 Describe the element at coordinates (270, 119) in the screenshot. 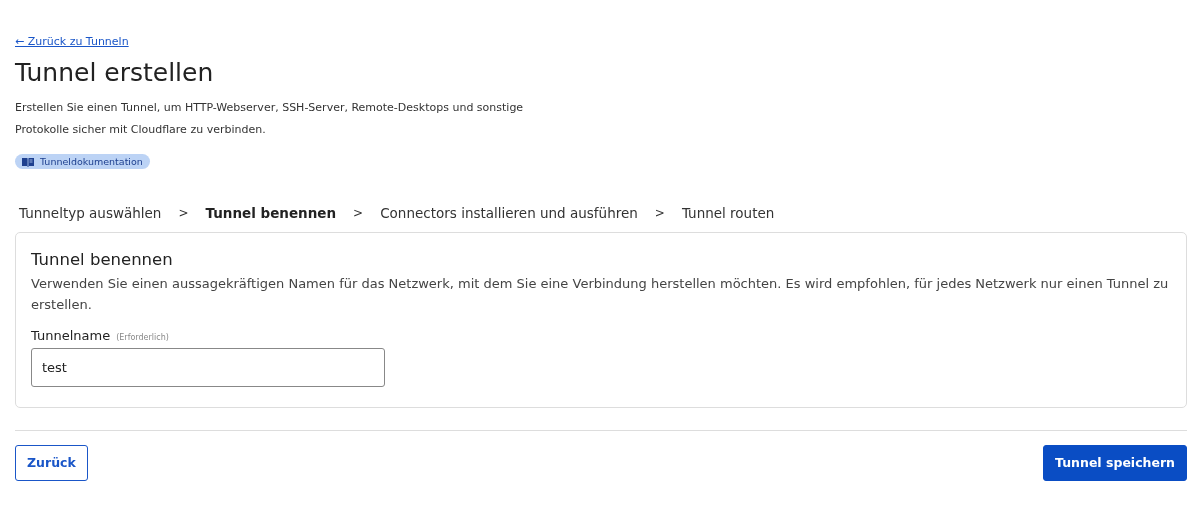

I see `page-description: Erstellen Sie einen Tunnel, um HTTP-Webserver, SSH-Server, Remote-Desktops und sonstige Protokolle sicher mit Cloudflare zu verbinden.` at that location.